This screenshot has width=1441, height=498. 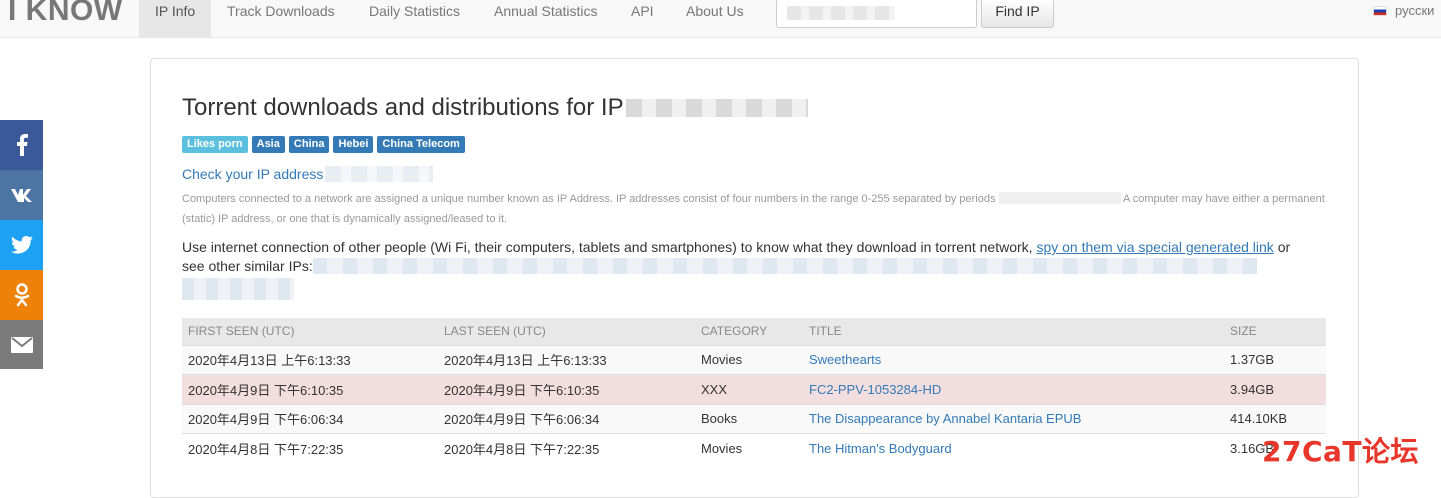 I want to click on size-cell: 1.37GB, so click(x=1275, y=359).